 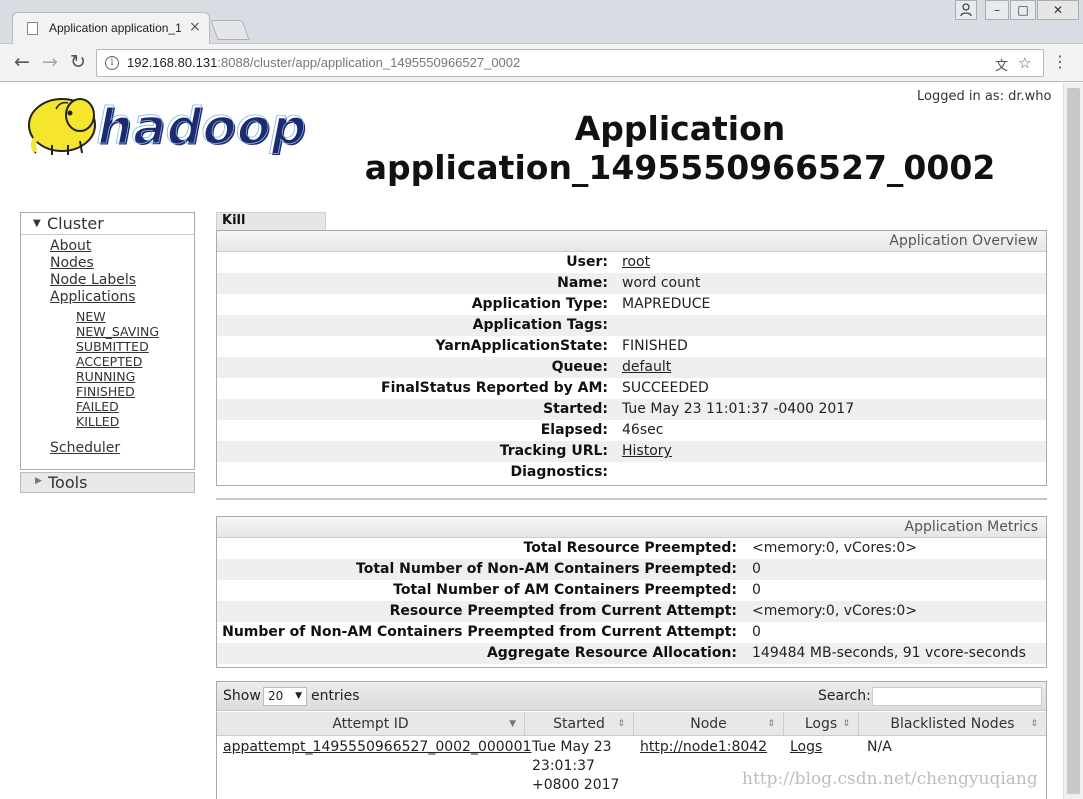 I want to click on nav-link-applications: Applications, so click(x=93, y=297).